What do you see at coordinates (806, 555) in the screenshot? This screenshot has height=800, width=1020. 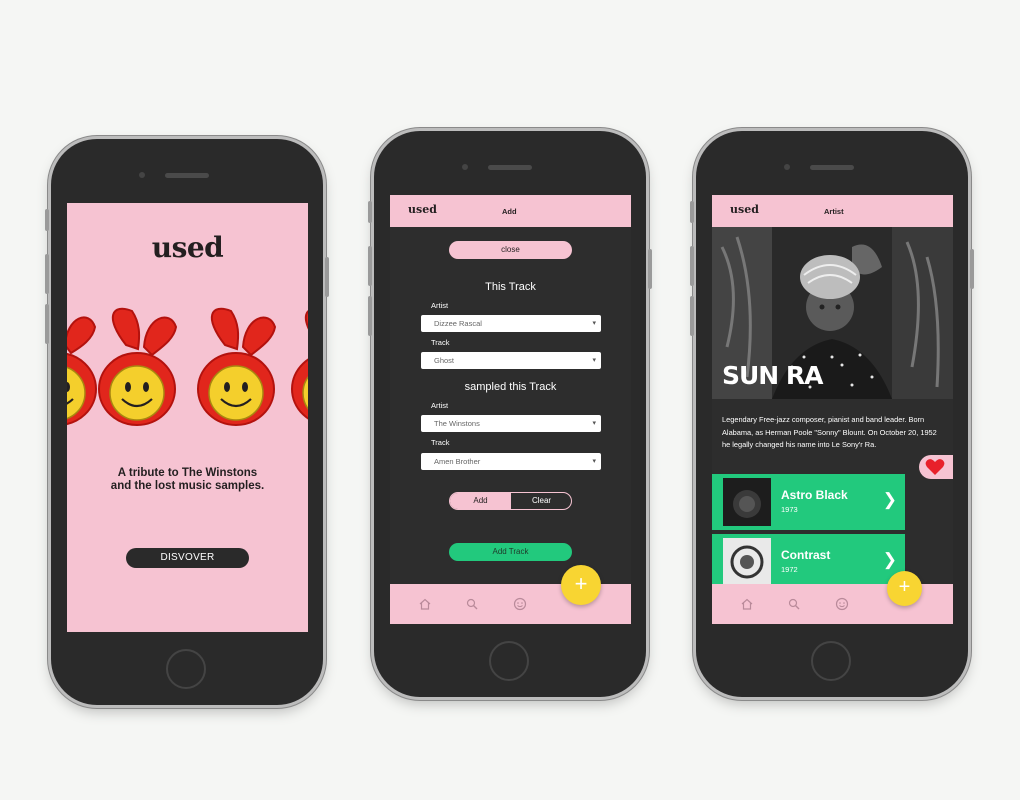 I see `album-title: Contrast` at bounding box center [806, 555].